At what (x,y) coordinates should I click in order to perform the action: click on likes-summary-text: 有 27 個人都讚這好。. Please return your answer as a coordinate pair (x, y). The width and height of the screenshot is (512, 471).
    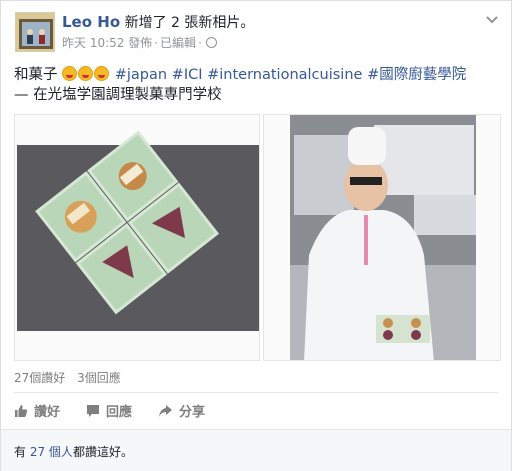
    Looking at the image, I should click on (73, 451).